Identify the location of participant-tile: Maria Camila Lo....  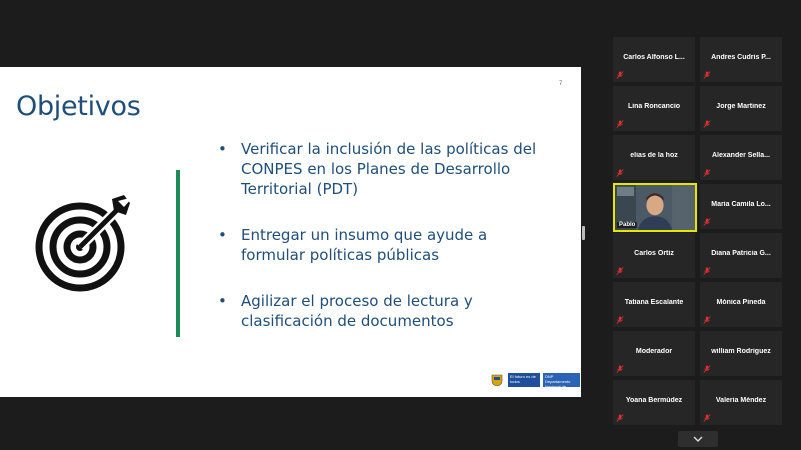
(741, 206).